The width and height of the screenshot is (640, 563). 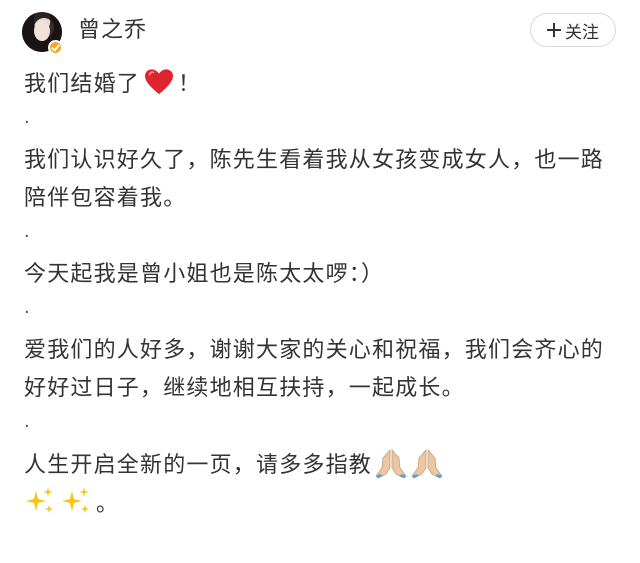 What do you see at coordinates (190, 84) in the screenshot?
I see `post-line-1-end: ！` at bounding box center [190, 84].